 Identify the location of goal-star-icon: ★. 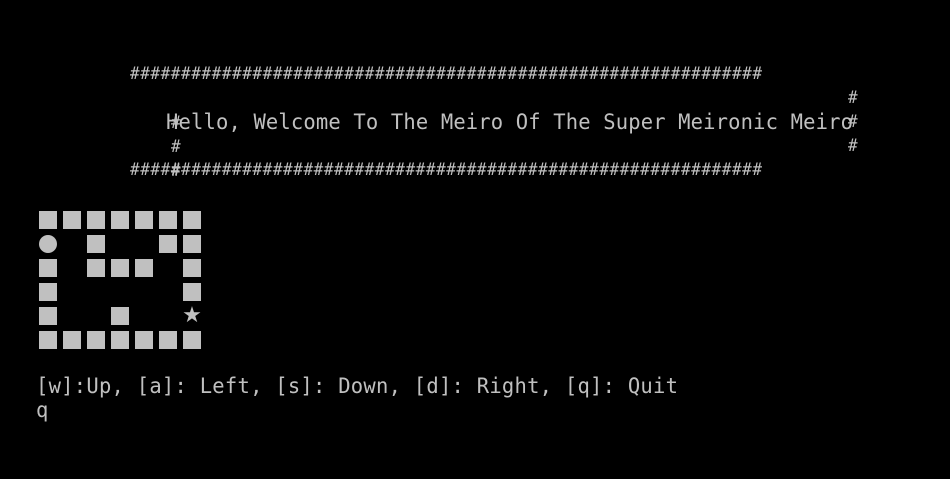
(192, 315).